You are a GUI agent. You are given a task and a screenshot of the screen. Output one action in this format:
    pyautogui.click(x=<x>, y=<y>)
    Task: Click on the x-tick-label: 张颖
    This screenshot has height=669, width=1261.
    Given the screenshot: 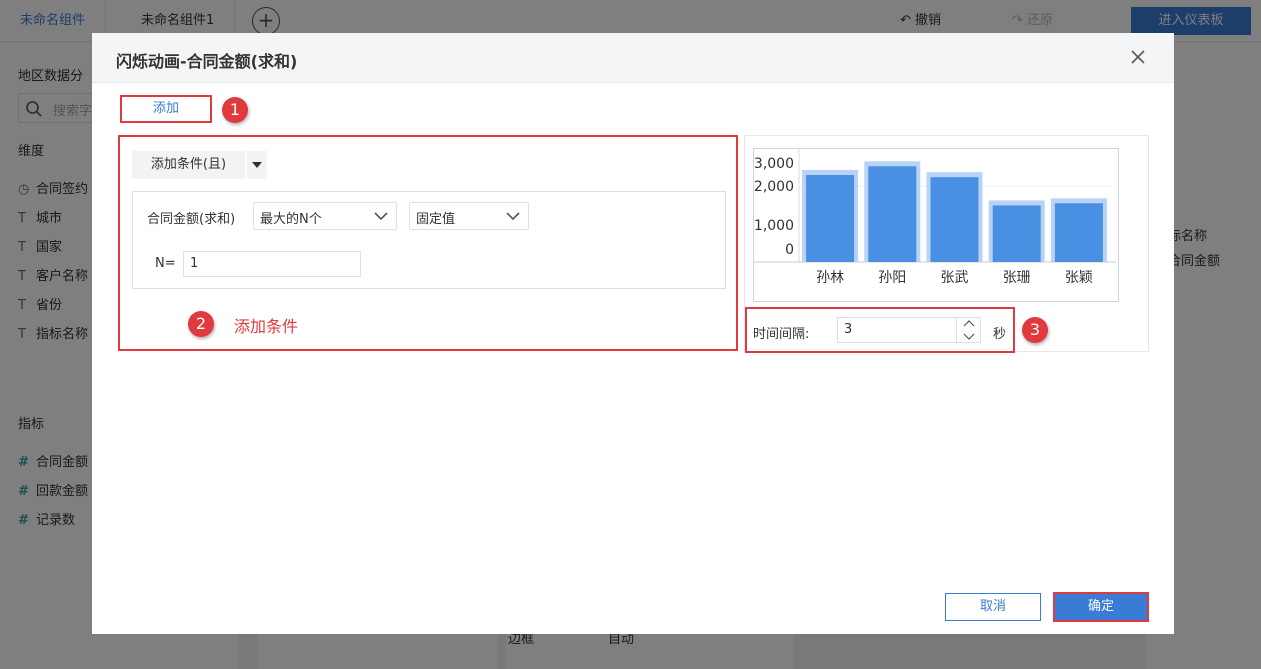 What is the action you would take?
    pyautogui.click(x=1079, y=278)
    